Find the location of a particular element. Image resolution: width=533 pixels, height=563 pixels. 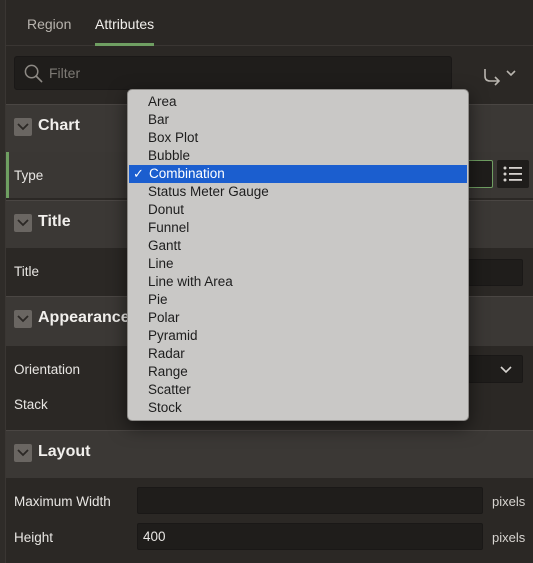

dropdown-option: Status Meter Gauge is located at coordinates (298, 192).